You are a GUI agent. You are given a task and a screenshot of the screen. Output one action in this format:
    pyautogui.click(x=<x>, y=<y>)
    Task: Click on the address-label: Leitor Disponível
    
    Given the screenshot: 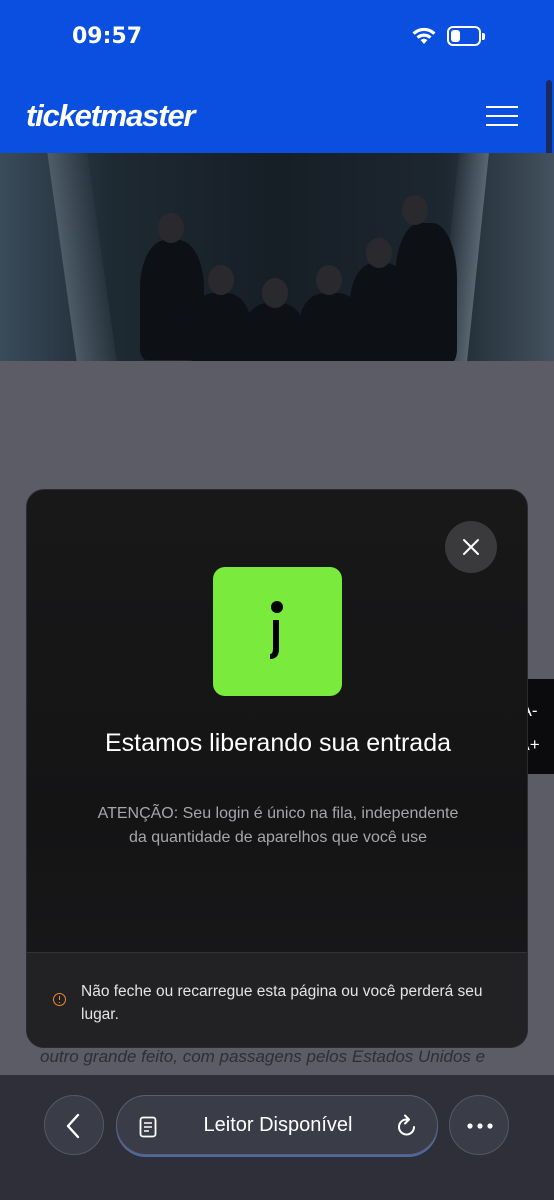 What is the action you would take?
    pyautogui.click(x=278, y=1125)
    